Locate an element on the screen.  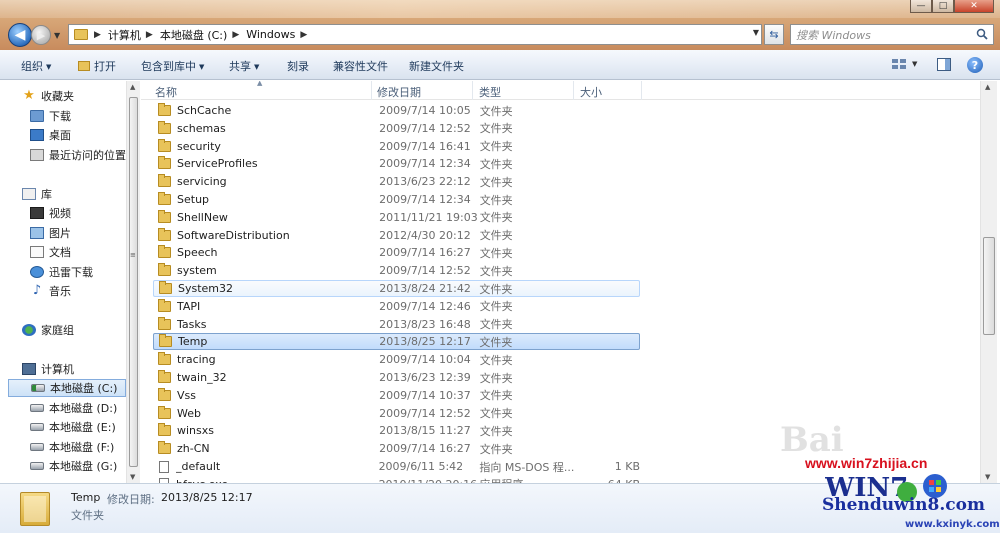
back-button: ◀ is located at coordinates (20, 35).